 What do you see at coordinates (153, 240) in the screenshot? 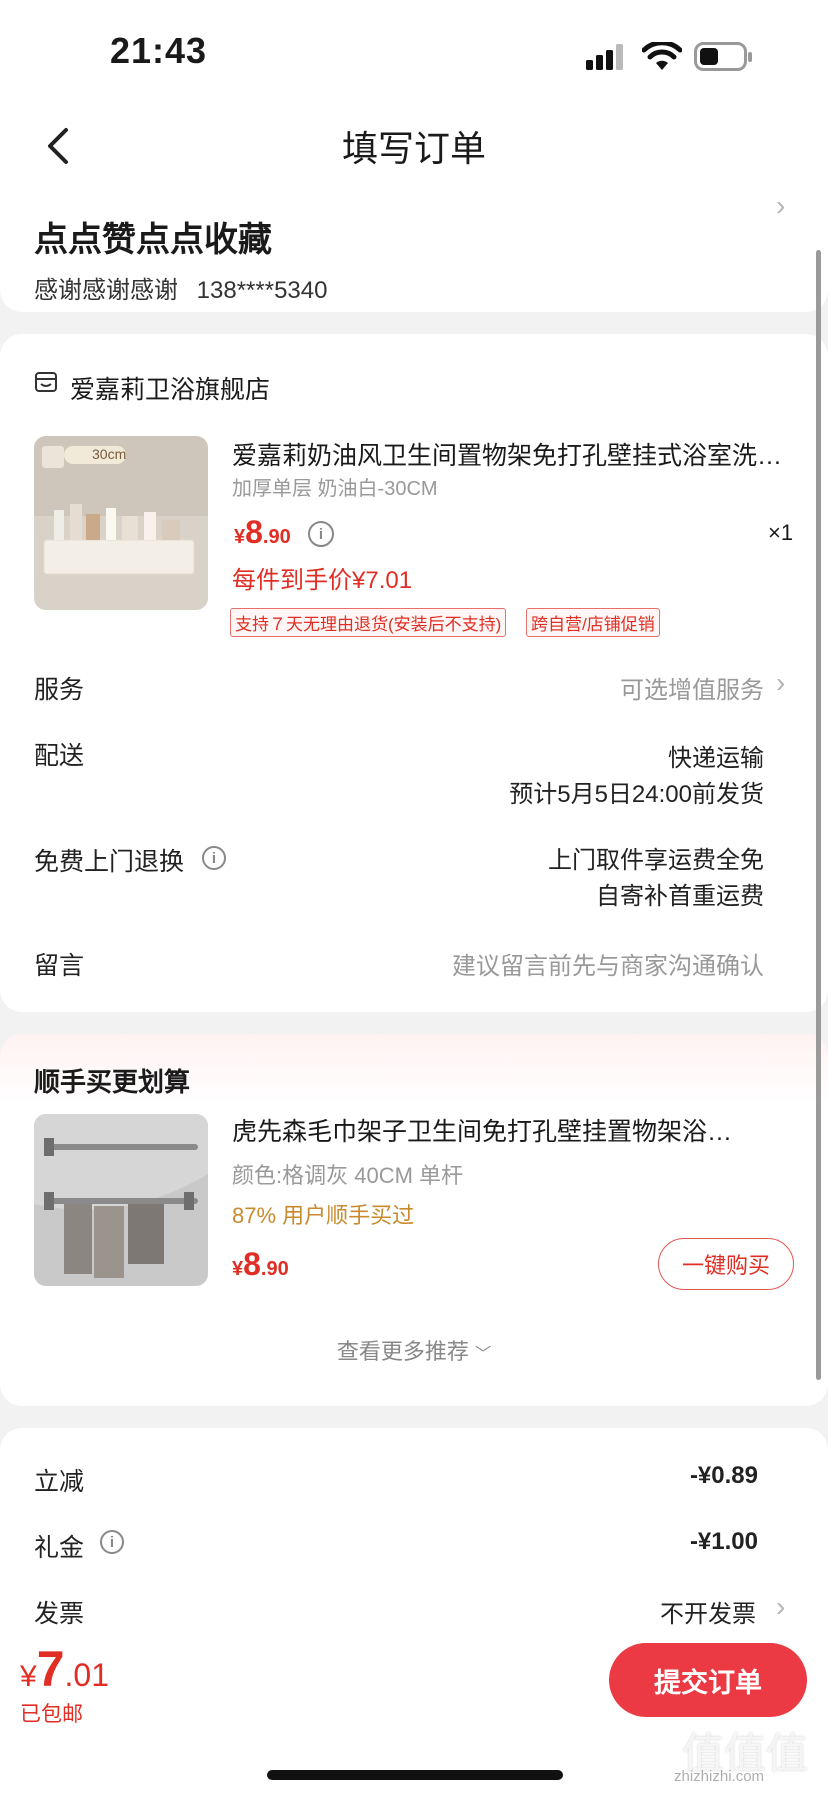
I see `recipient-name: 点点赞点点收藏` at bounding box center [153, 240].